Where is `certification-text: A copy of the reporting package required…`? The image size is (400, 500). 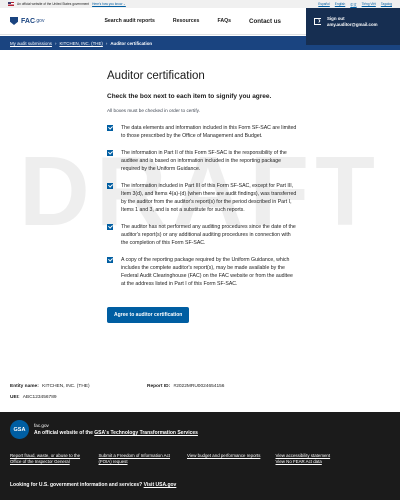
certification-text: A copy of the reporting package required… is located at coordinates (207, 272).